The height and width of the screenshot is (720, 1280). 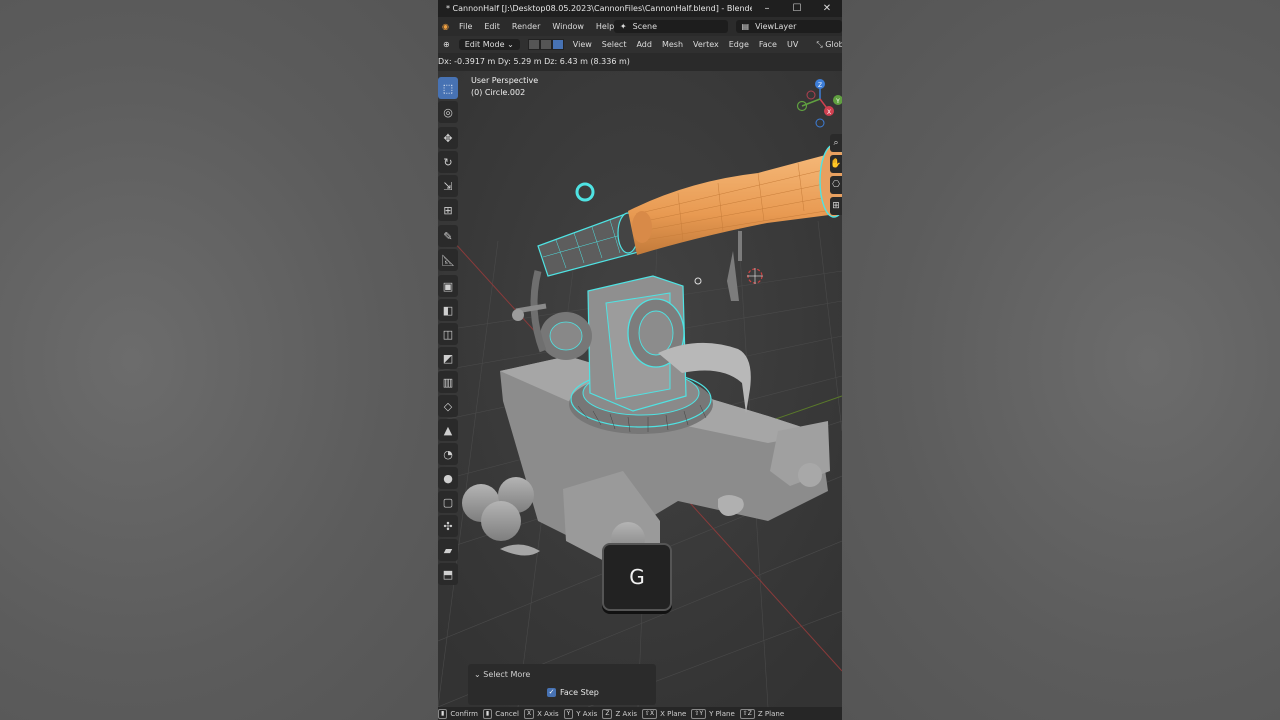 I want to click on maximize-button: ☐, so click(x=797, y=8).